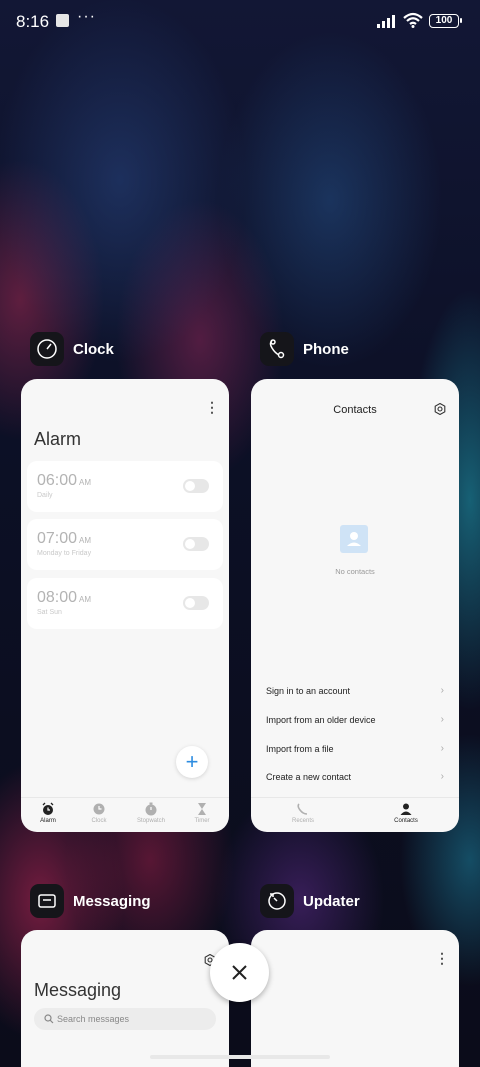  I want to click on alarm-time: 06:00 AM, so click(64, 480).